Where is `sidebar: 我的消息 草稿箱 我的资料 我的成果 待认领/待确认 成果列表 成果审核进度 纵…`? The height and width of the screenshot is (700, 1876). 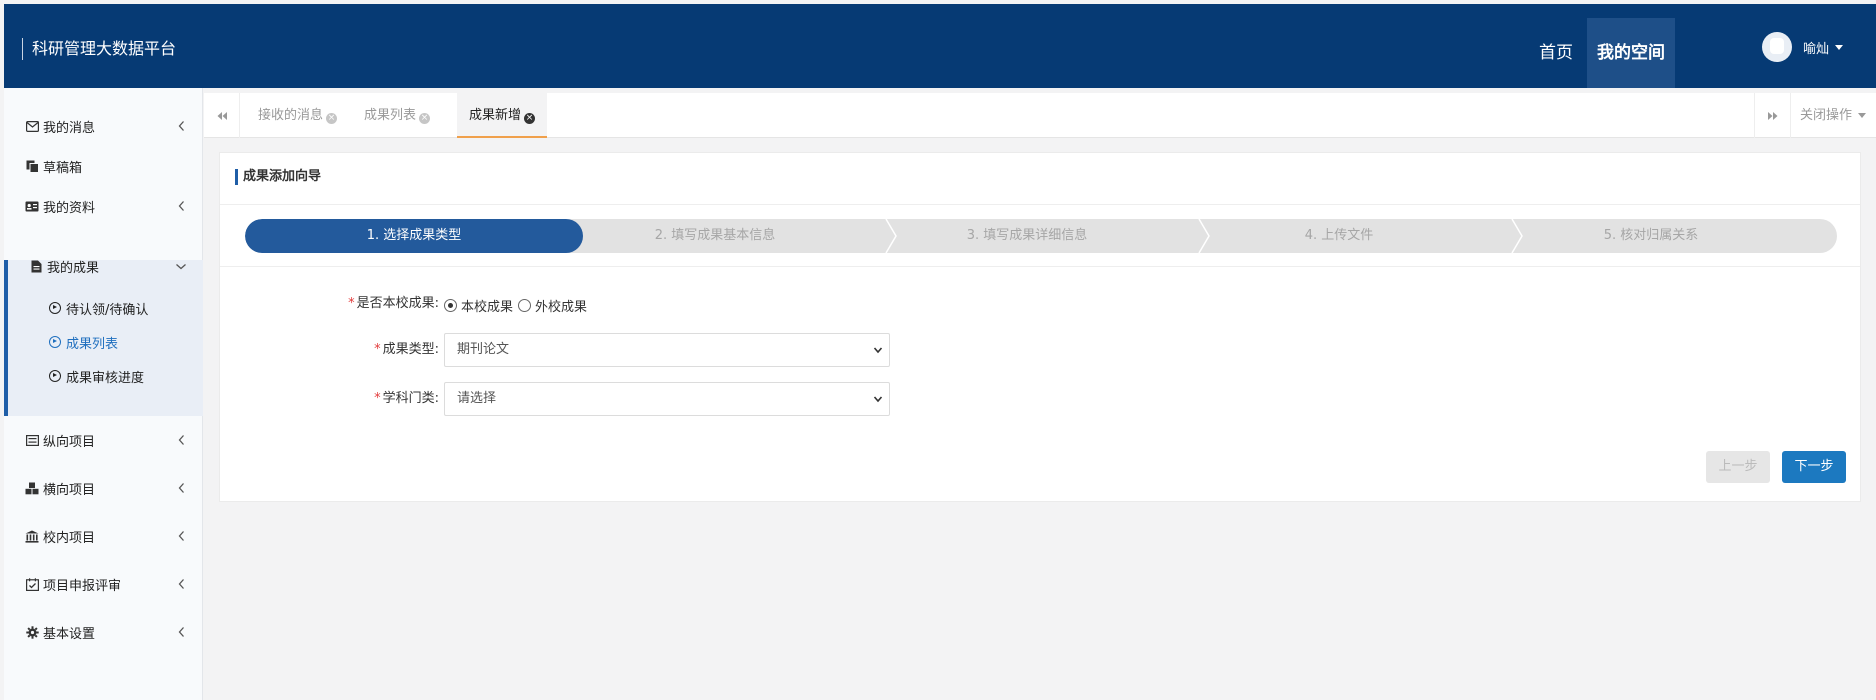 sidebar: 我的消息 草稿箱 我的资料 我的成果 待认领/待确认 成果列表 成果审核进度 纵… is located at coordinates (103, 394).